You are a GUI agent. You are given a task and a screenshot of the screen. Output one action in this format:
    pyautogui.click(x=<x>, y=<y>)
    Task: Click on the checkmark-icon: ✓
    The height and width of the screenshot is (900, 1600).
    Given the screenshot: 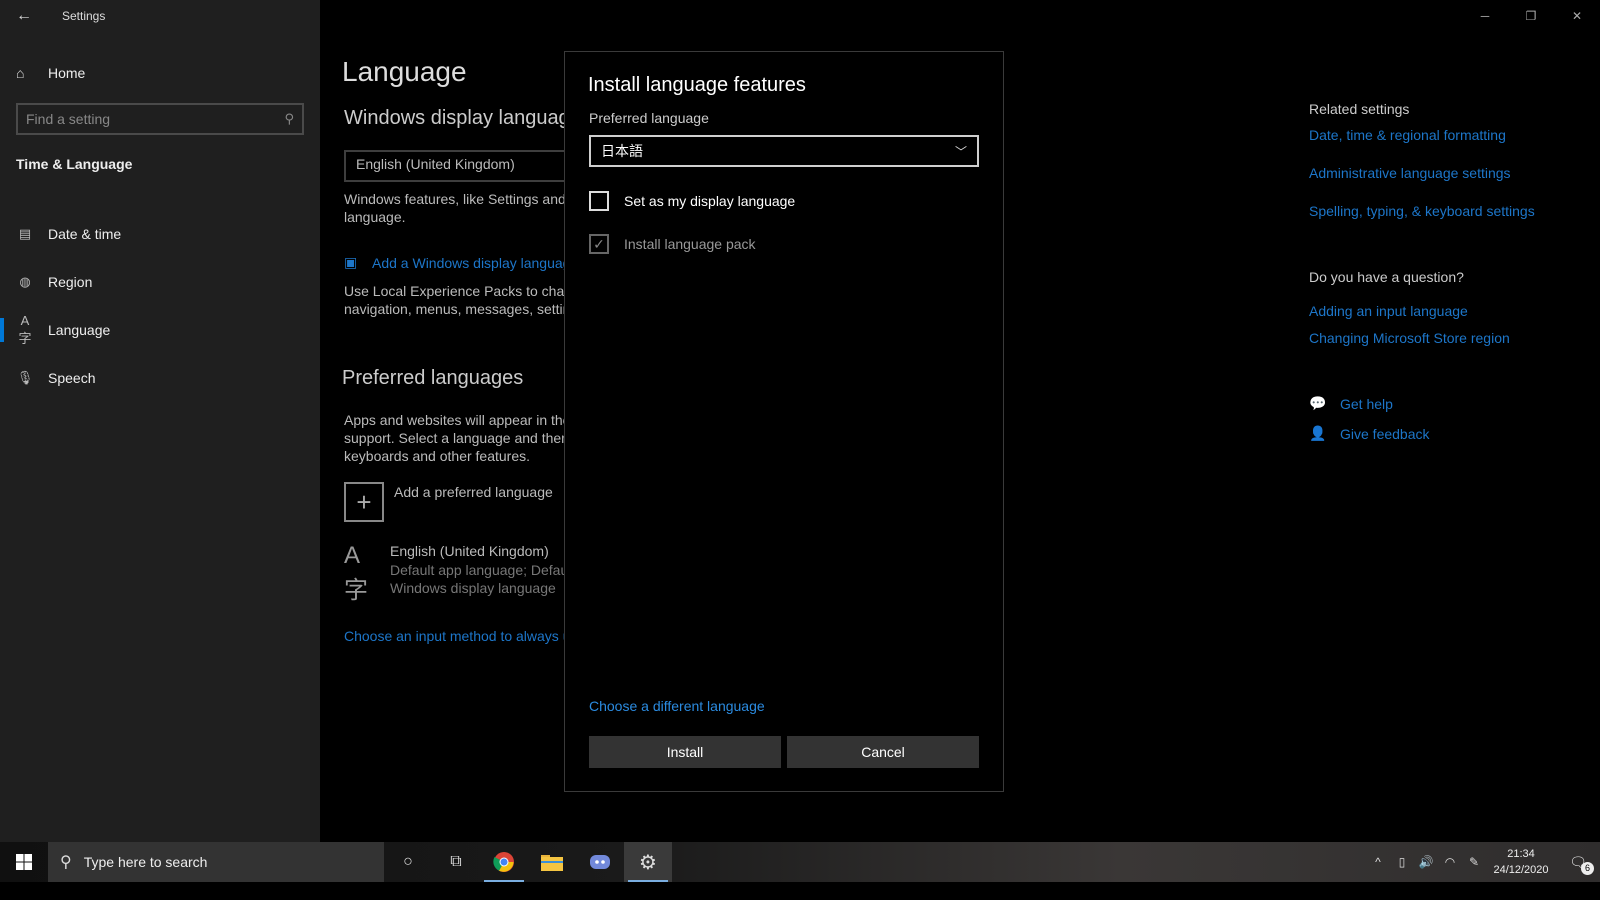 What is the action you would take?
    pyautogui.click(x=599, y=243)
    